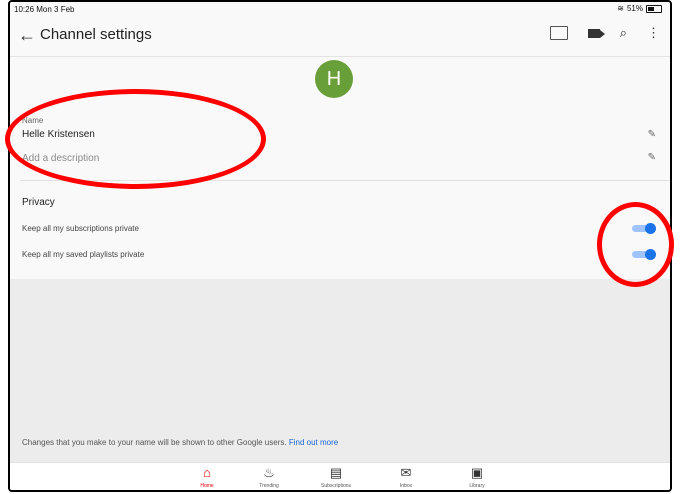 The image size is (680, 494). I want to click on nav-subscriptions: ▤ Subscriptions, so click(336, 477).